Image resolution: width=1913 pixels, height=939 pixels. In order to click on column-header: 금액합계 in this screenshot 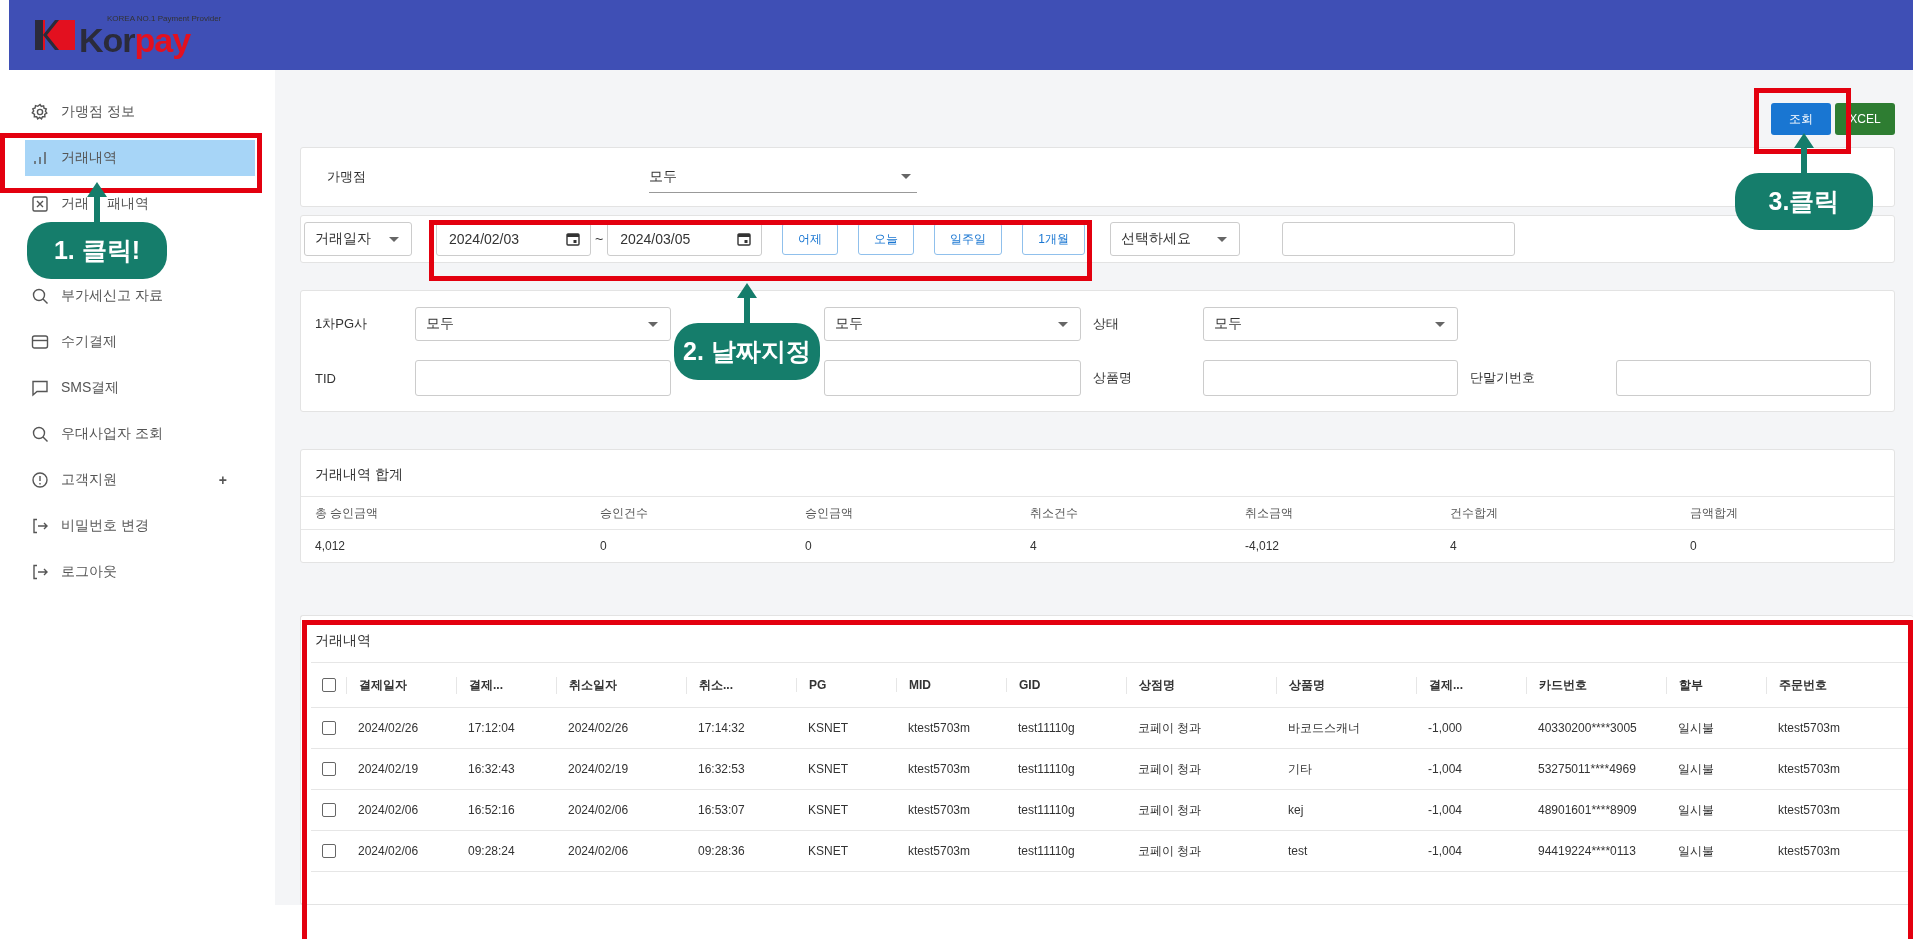, I will do `click(1714, 513)`.